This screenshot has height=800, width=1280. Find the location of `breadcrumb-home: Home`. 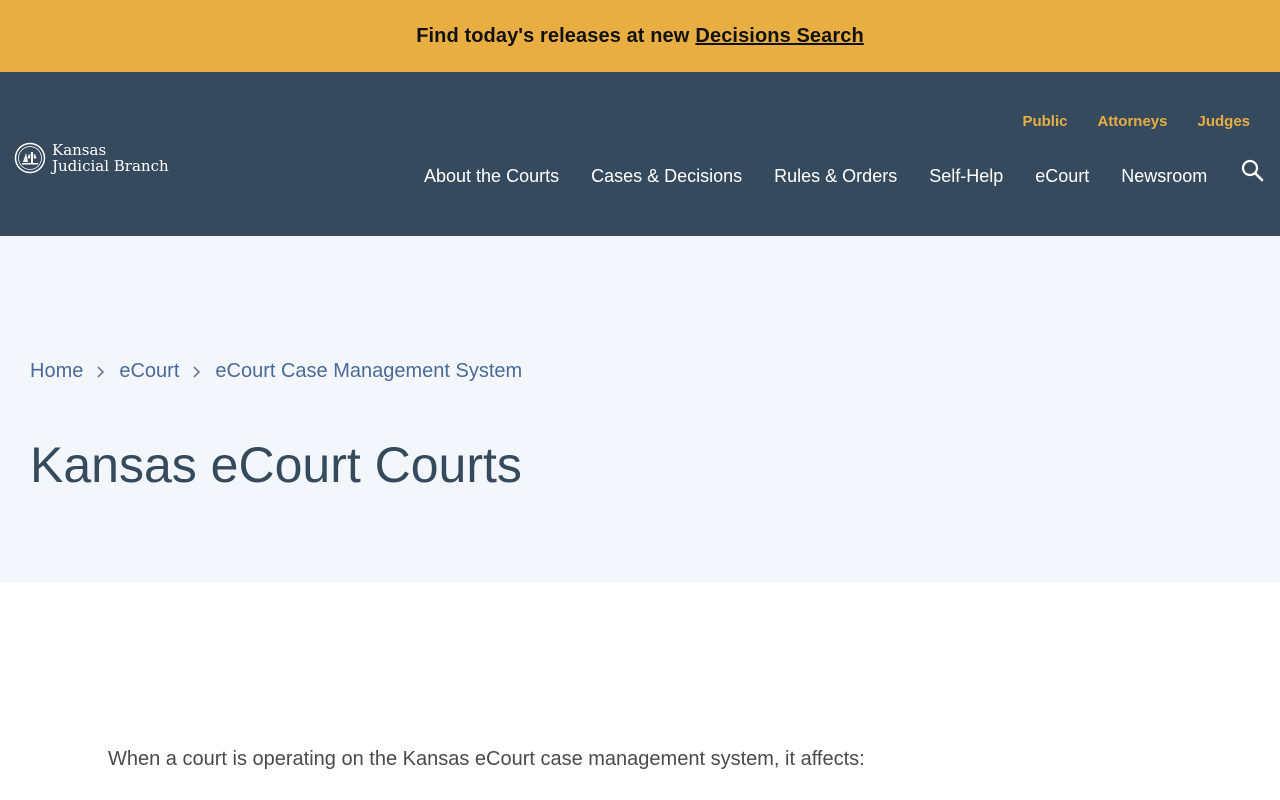

breadcrumb-home: Home is located at coordinates (56, 371).